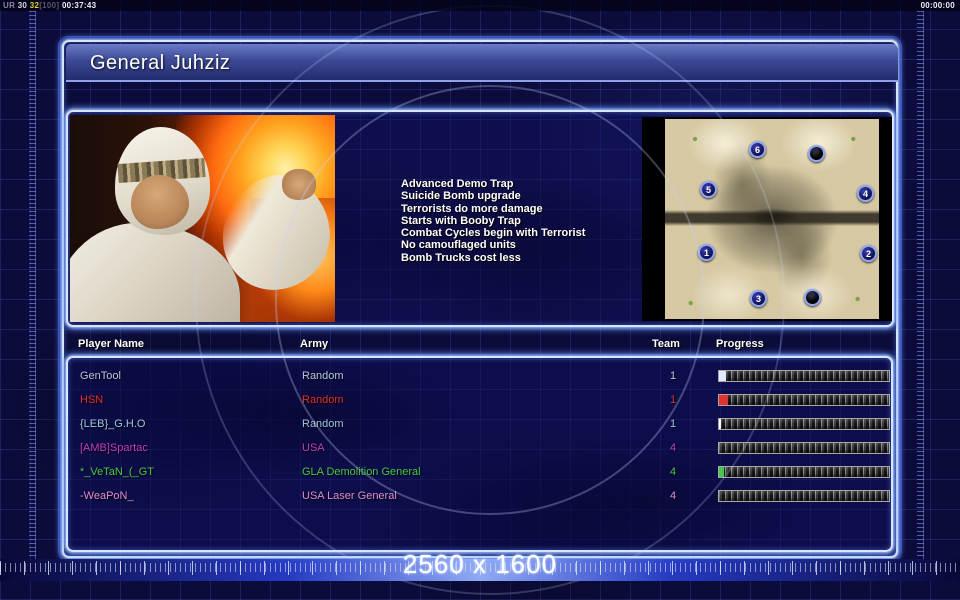  What do you see at coordinates (482, 63) in the screenshot?
I see `title-bar: General Juhziz` at bounding box center [482, 63].